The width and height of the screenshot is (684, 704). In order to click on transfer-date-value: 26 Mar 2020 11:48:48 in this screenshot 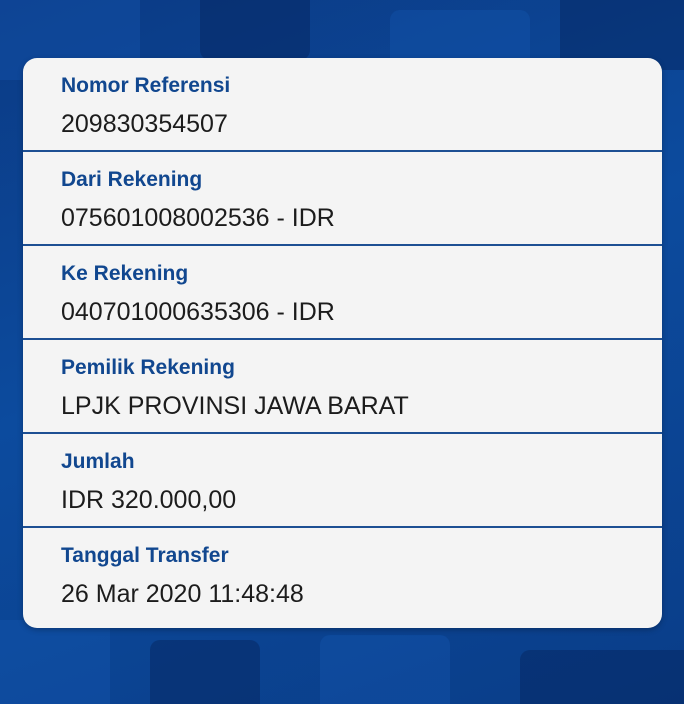, I will do `click(182, 594)`.